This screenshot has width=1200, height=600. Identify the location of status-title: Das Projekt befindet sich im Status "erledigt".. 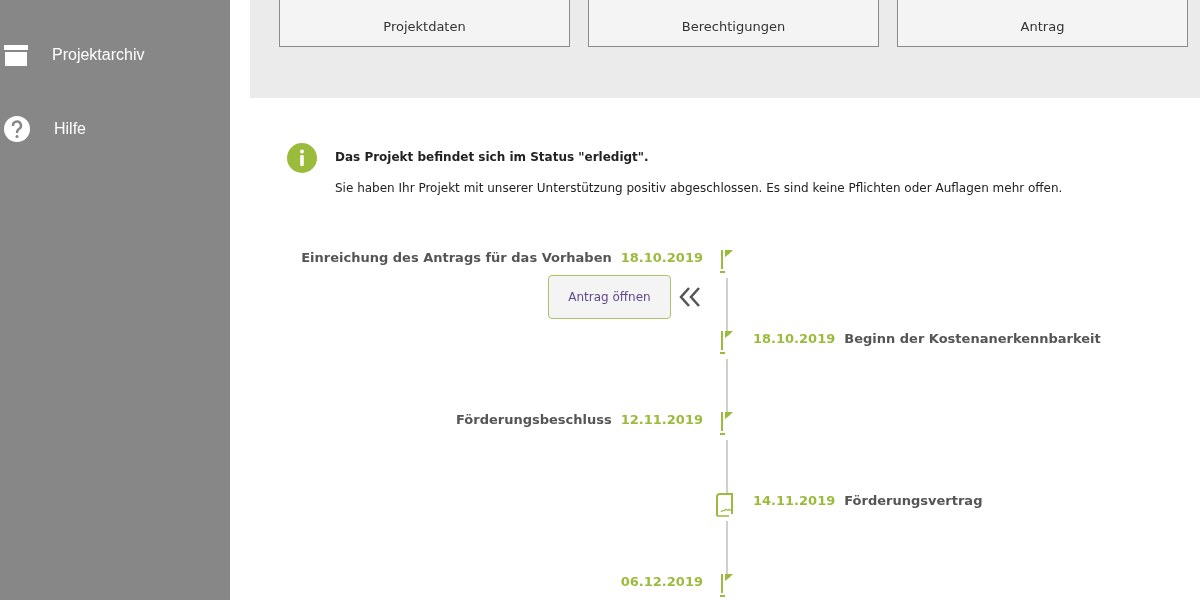
(492, 157).